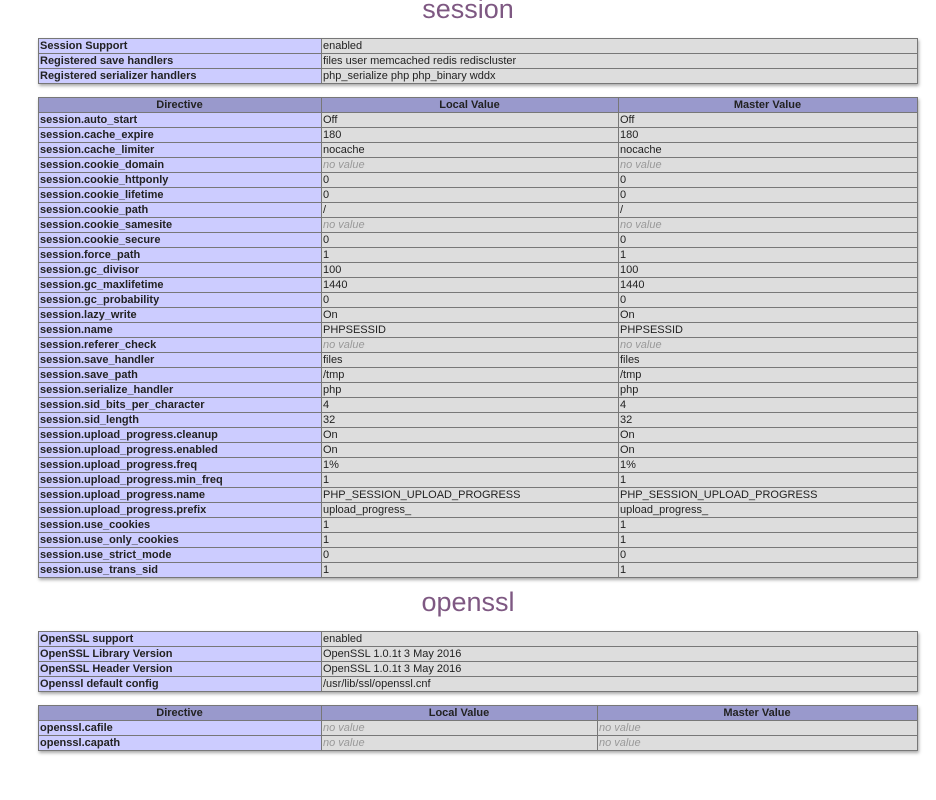 This screenshot has height=800, width=936. Describe the element at coordinates (180, 120) in the screenshot. I see `directive-name: session.auto_start` at that location.